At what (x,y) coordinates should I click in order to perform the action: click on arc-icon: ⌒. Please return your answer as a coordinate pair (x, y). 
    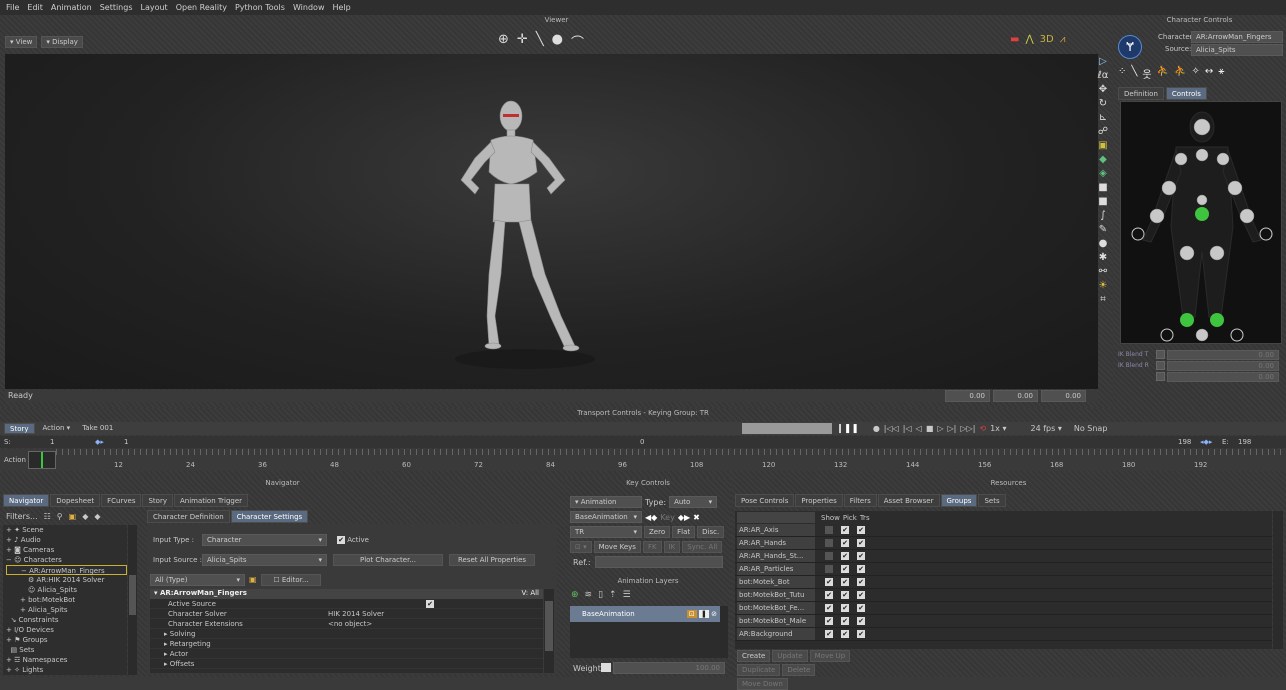
    Looking at the image, I should click on (577, 41).